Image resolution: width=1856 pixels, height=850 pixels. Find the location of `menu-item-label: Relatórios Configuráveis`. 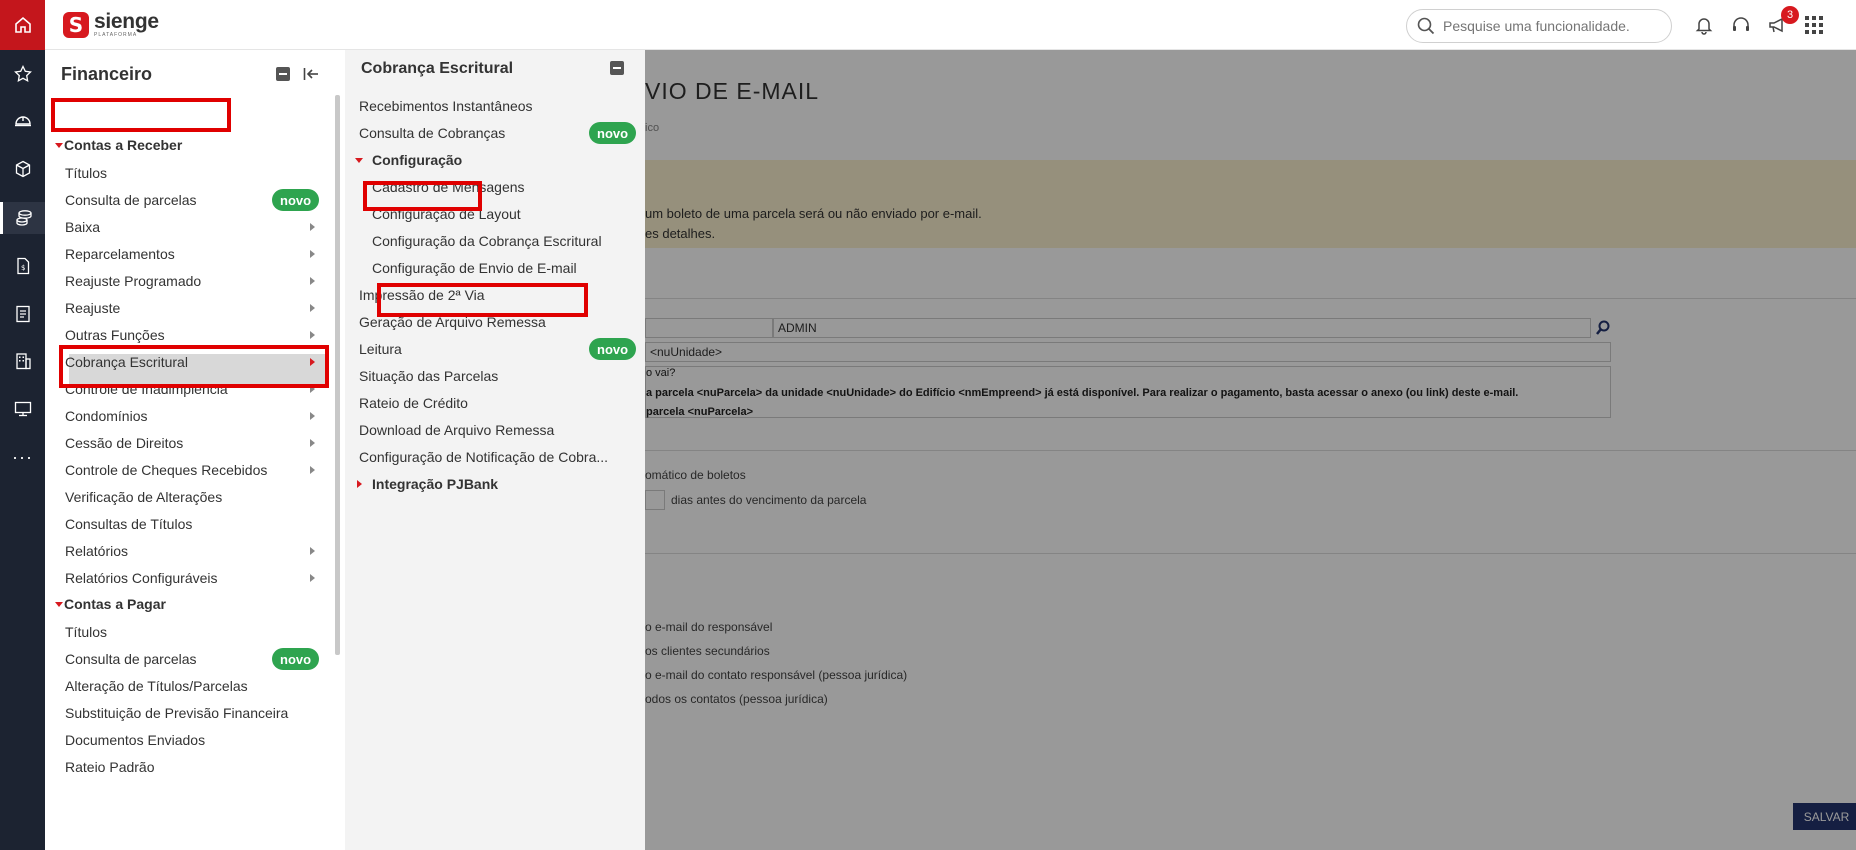

menu-item-label: Relatórios Configuráveis is located at coordinates (141, 578).